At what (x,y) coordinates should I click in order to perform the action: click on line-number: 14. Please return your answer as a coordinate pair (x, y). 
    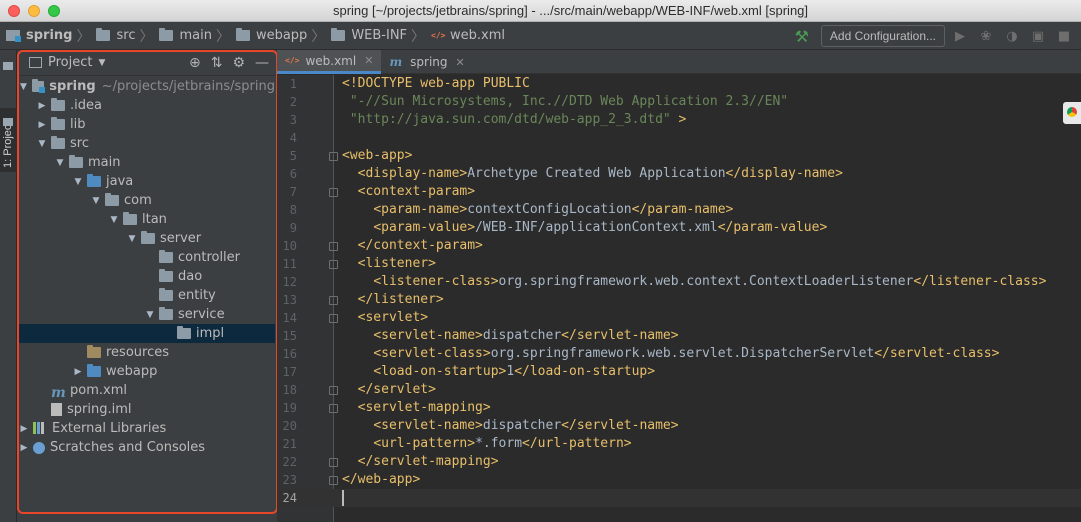
    Looking at the image, I should click on (289, 318).